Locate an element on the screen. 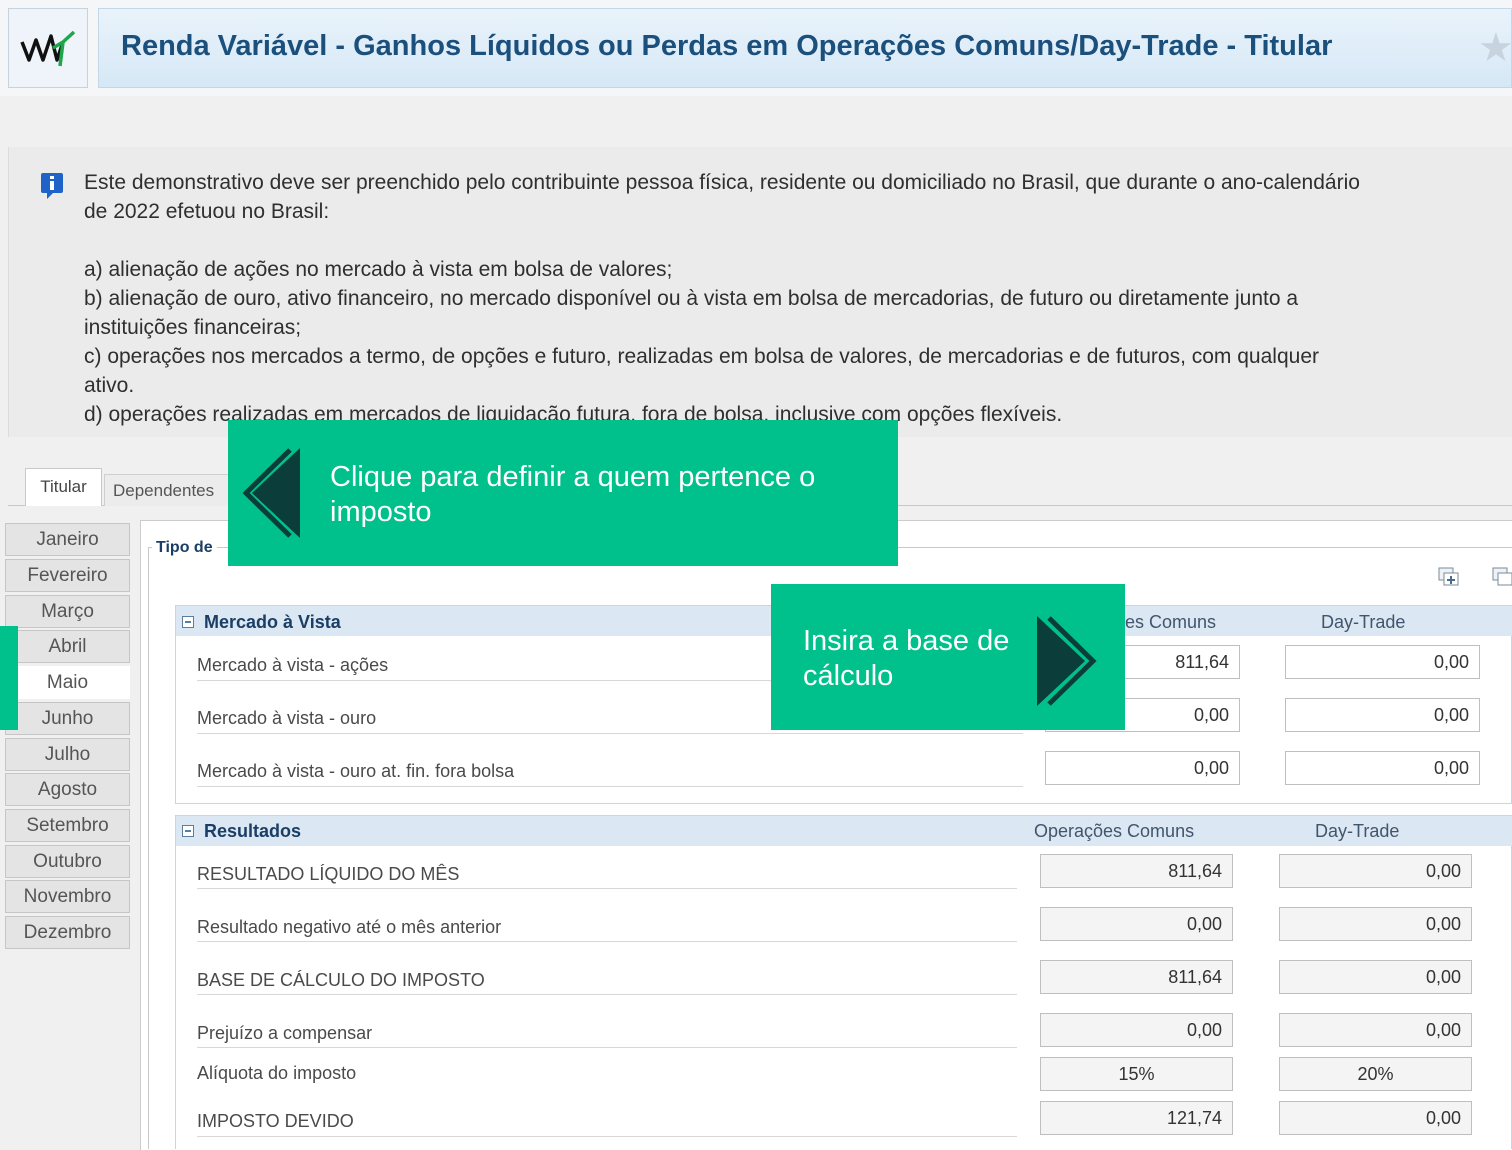 The image size is (1512, 1150). resultado-liquido-comuns-field: 811,64 is located at coordinates (1136, 871).